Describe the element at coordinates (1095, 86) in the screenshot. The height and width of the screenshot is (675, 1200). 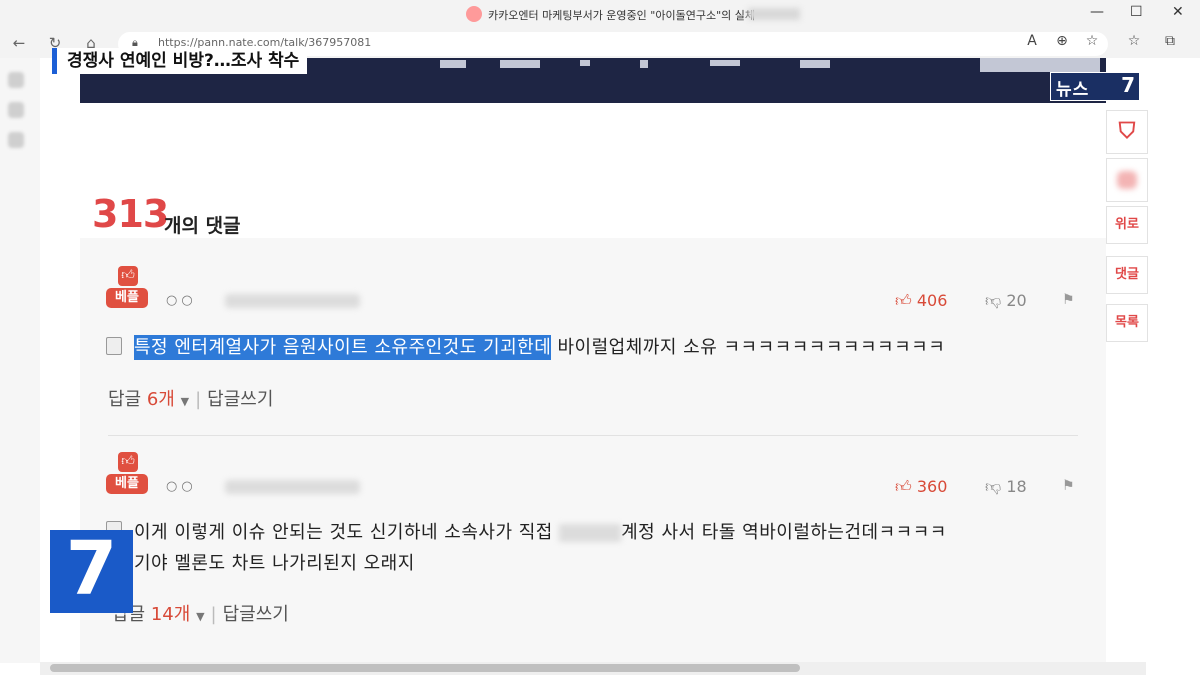
I see `news-channel-logo: 뉴스 7` at that location.